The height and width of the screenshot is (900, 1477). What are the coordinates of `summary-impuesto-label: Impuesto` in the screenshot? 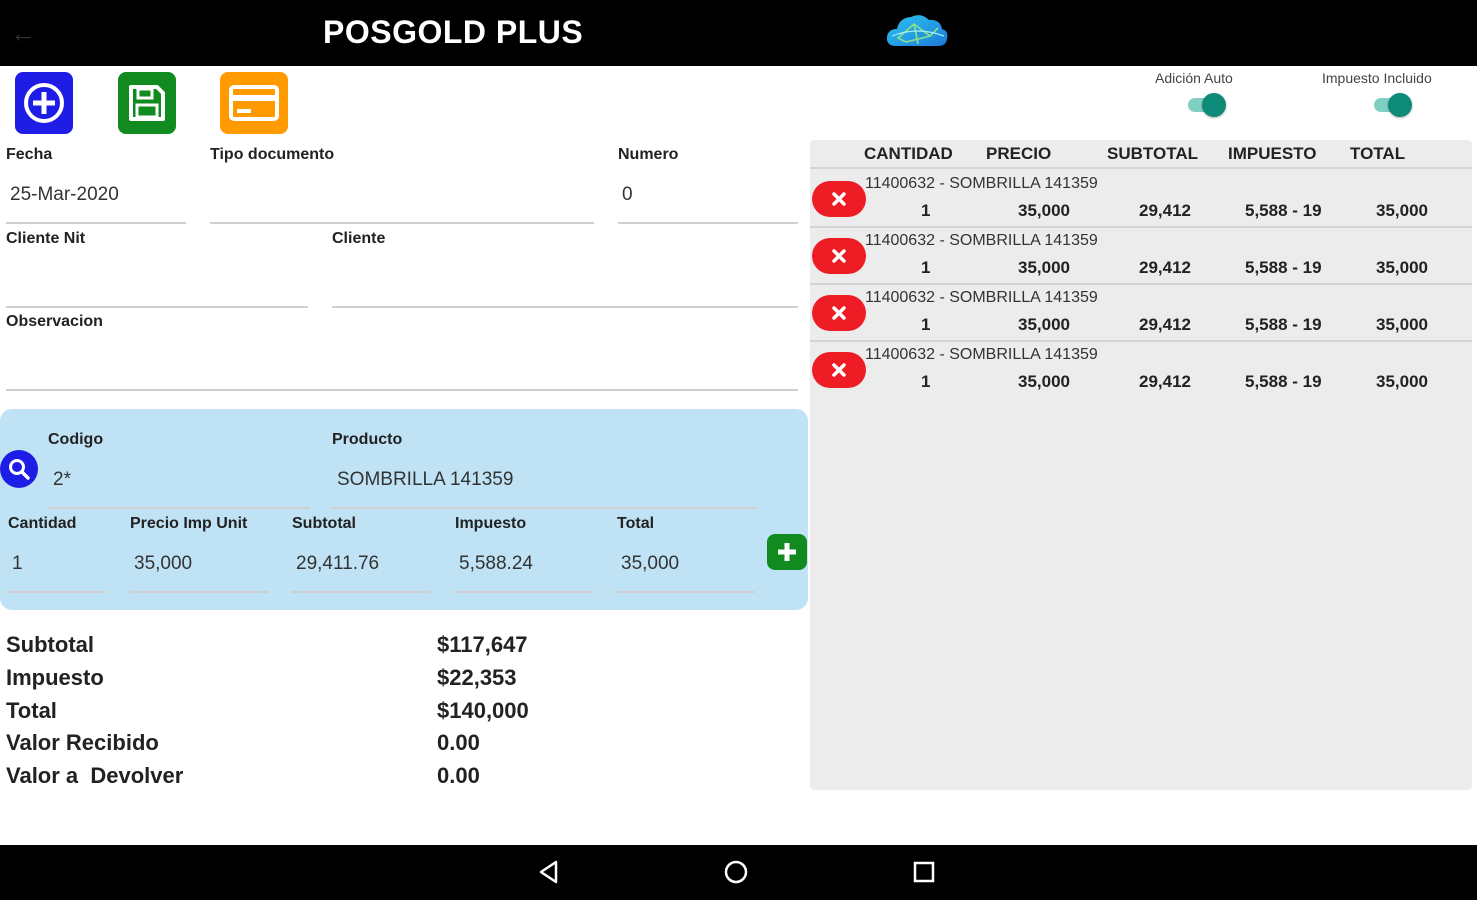 It's located at (55, 677).